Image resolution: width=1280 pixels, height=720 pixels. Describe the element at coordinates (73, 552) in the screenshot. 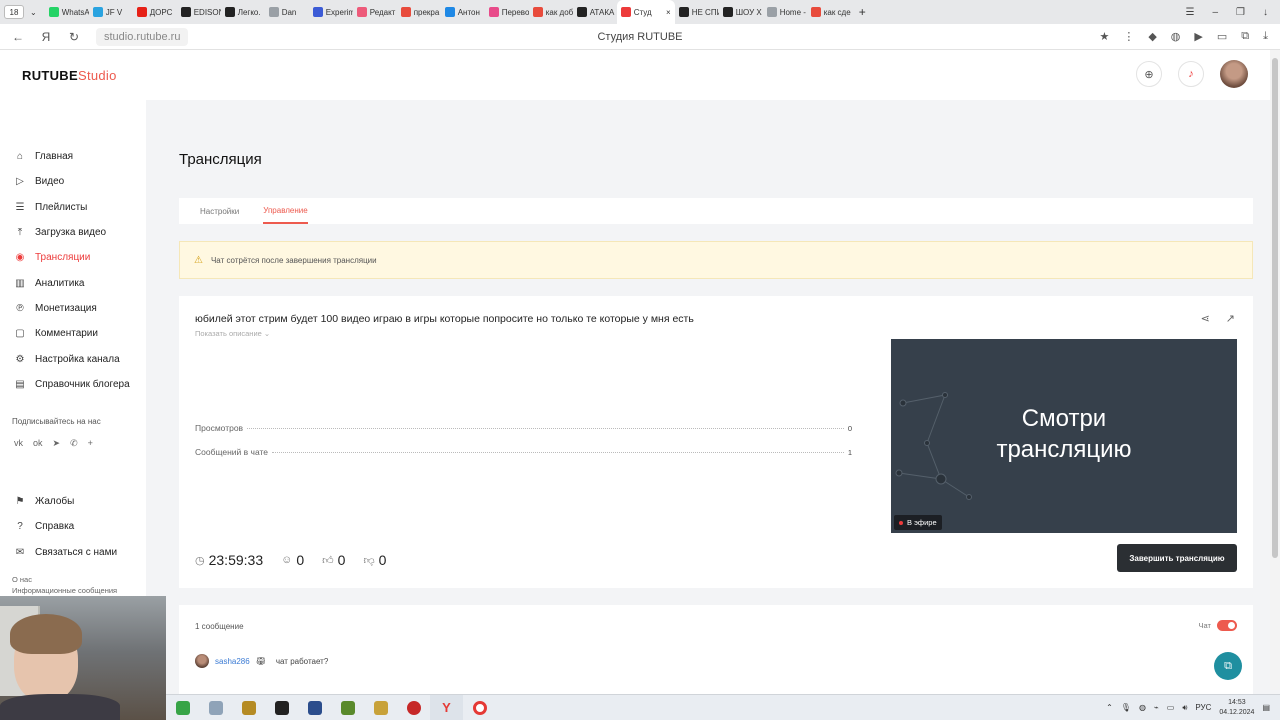

I see `sidebar-item: ✉ Связаться с нами` at that location.